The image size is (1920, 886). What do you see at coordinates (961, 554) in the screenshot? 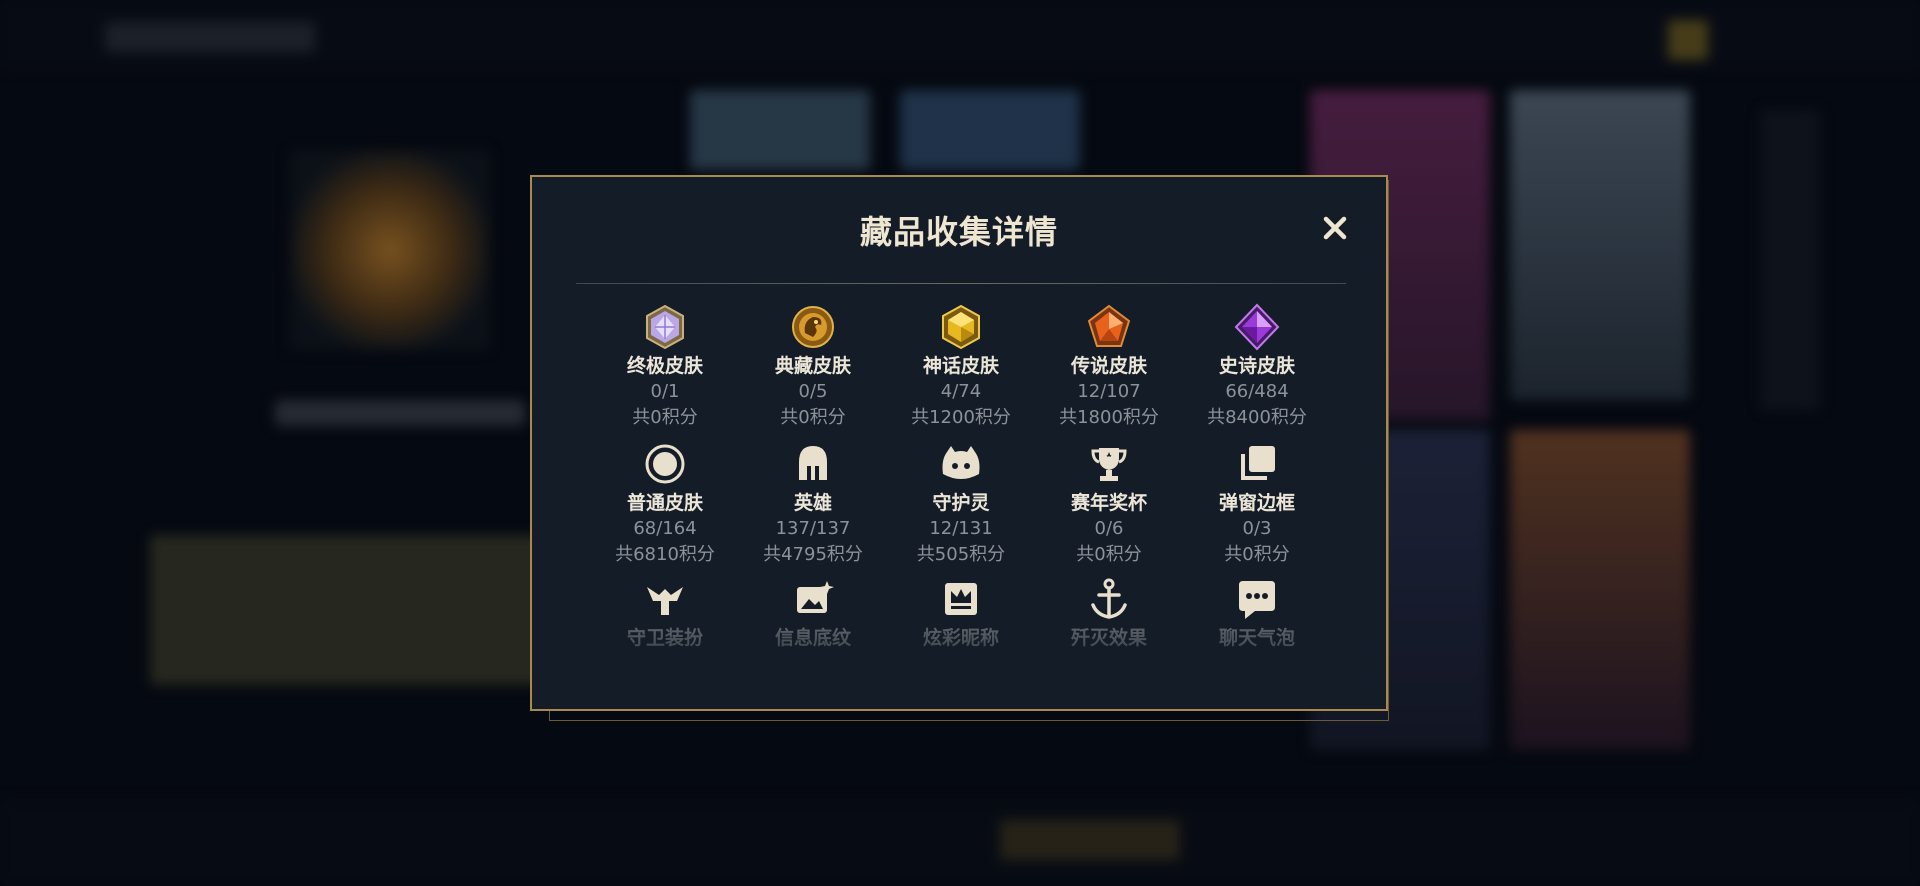
I see `item-points: 共505积分` at bounding box center [961, 554].